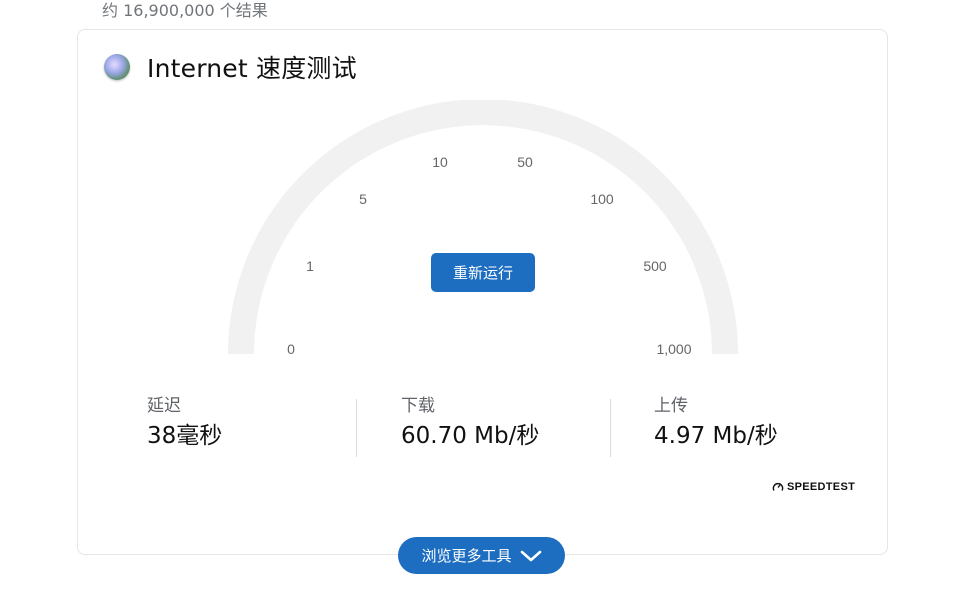 The image size is (970, 597). I want to click on gauge-label-1: 1, so click(310, 266).